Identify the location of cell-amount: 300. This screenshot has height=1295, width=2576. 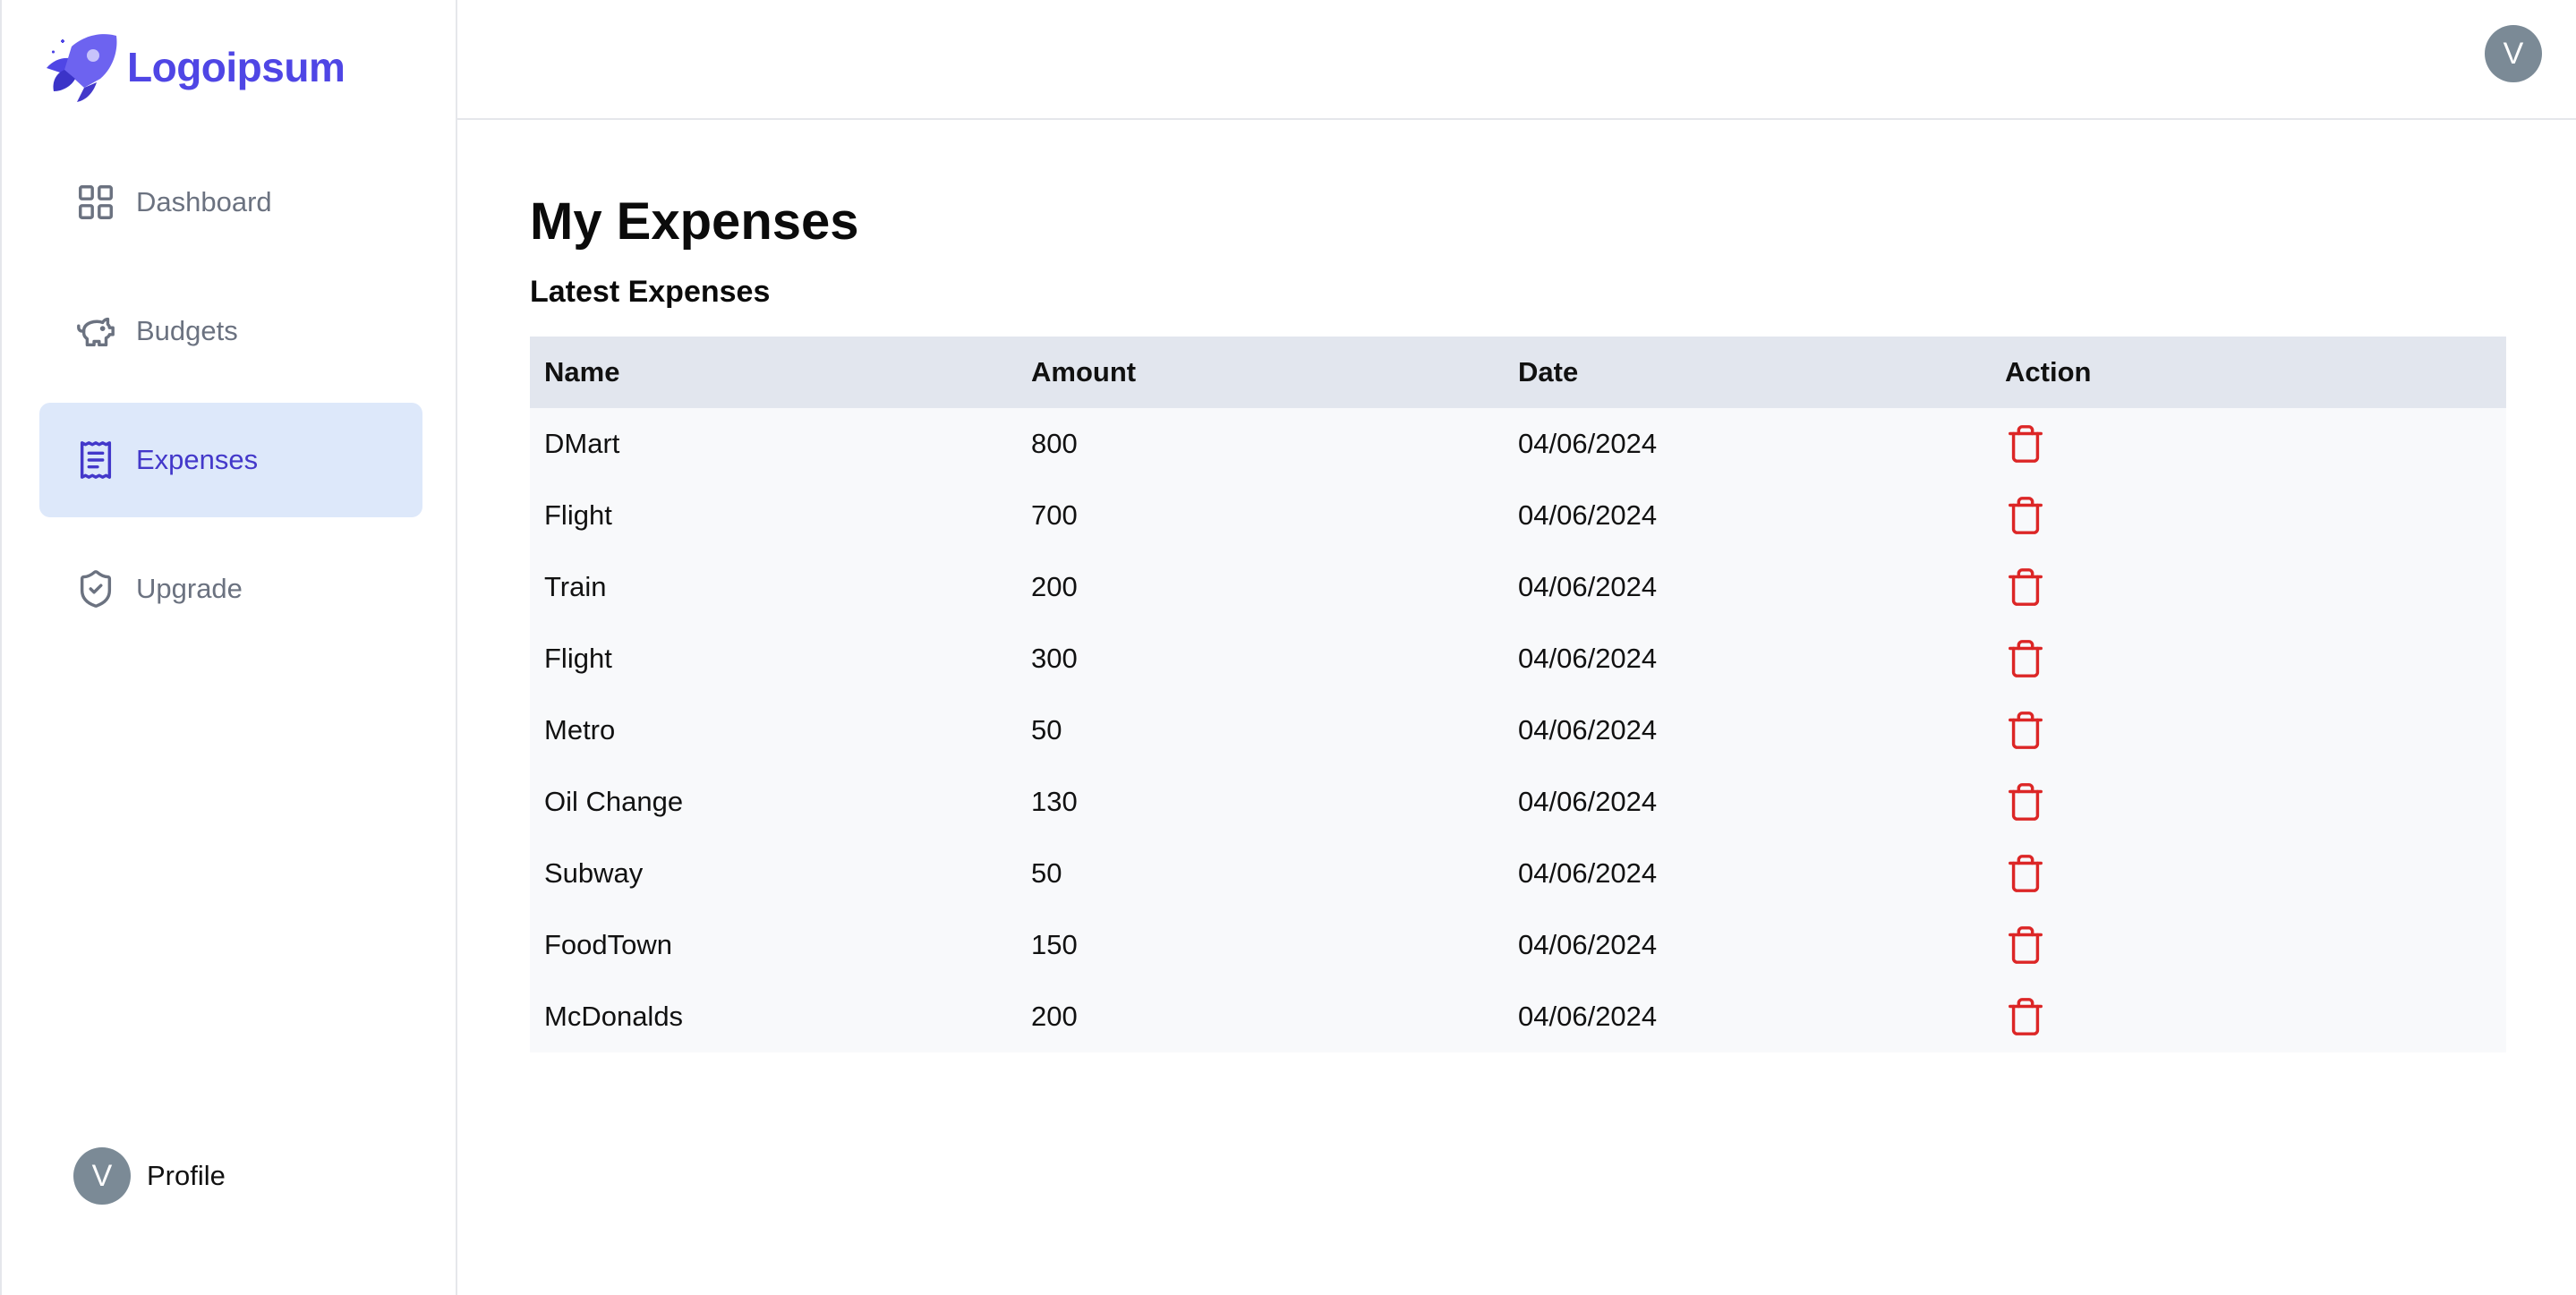
(1054, 658).